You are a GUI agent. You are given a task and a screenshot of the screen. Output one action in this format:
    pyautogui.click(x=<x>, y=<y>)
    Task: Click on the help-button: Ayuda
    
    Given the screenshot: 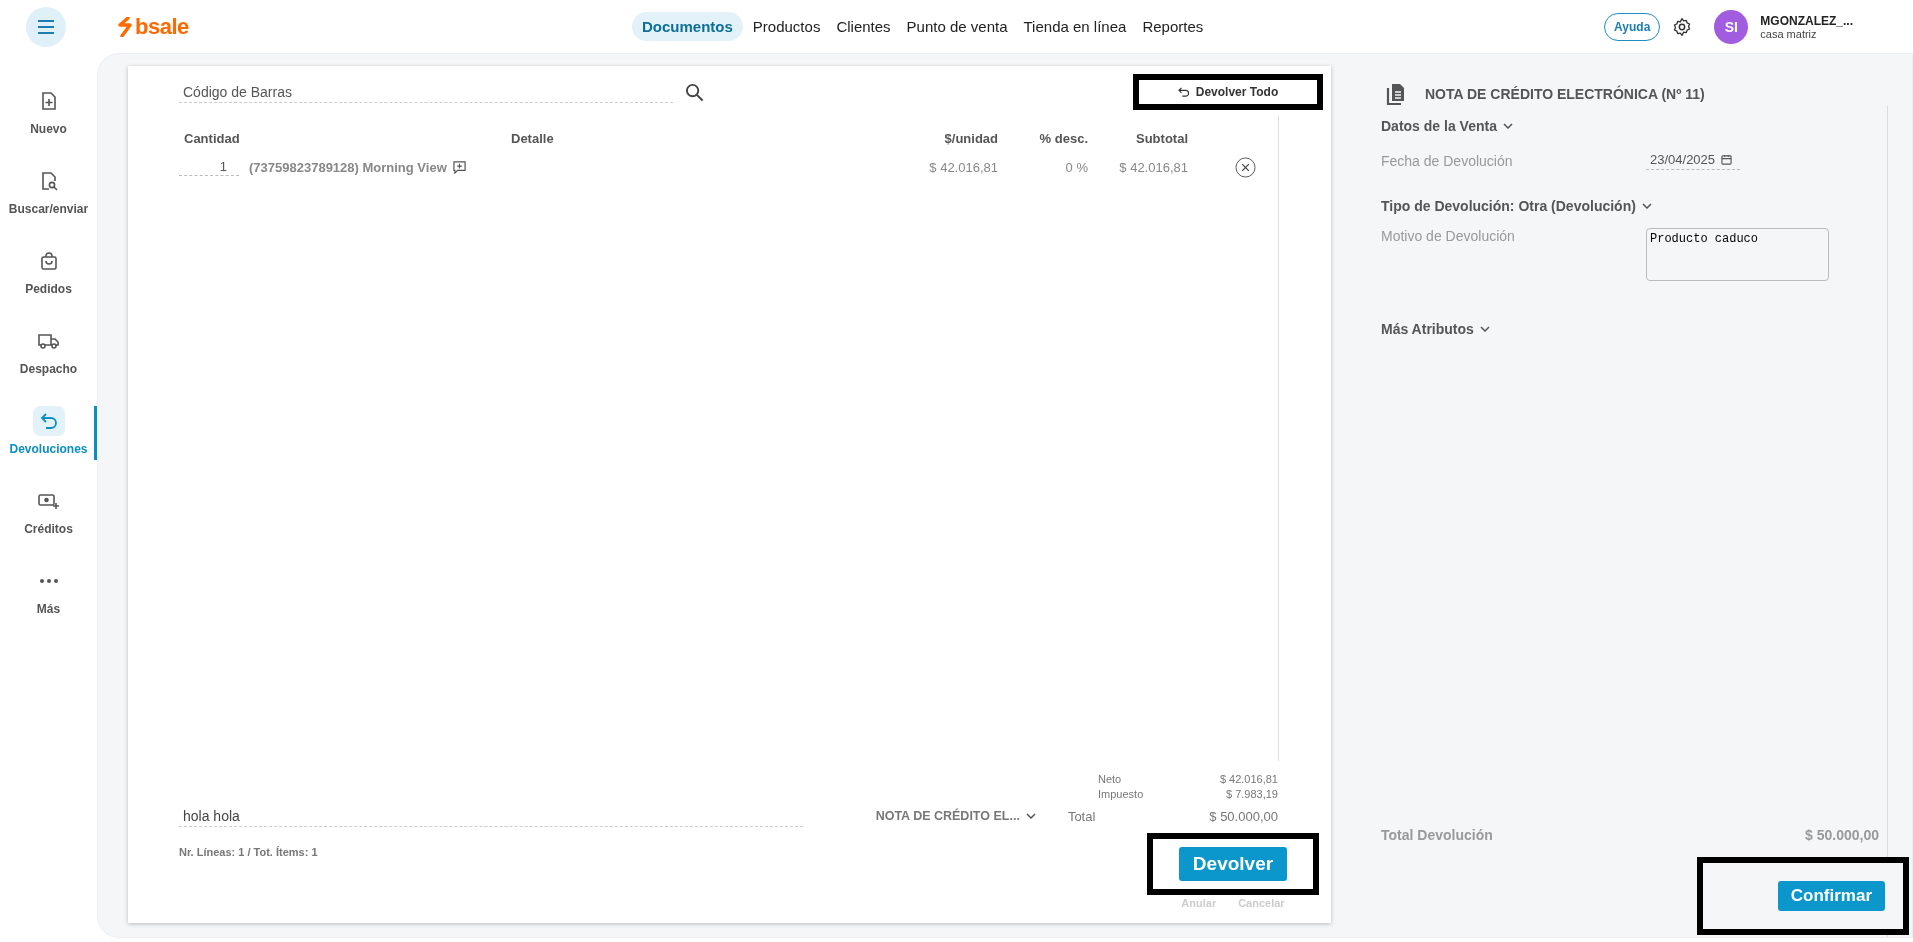 What is the action you would take?
    pyautogui.click(x=1632, y=26)
    